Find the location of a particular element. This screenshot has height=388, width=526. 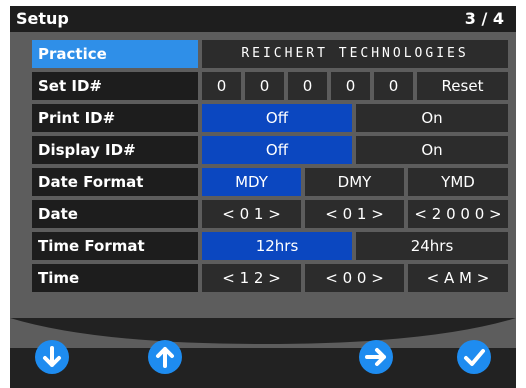

date-format-ymd-option: YMD is located at coordinates (458, 182).